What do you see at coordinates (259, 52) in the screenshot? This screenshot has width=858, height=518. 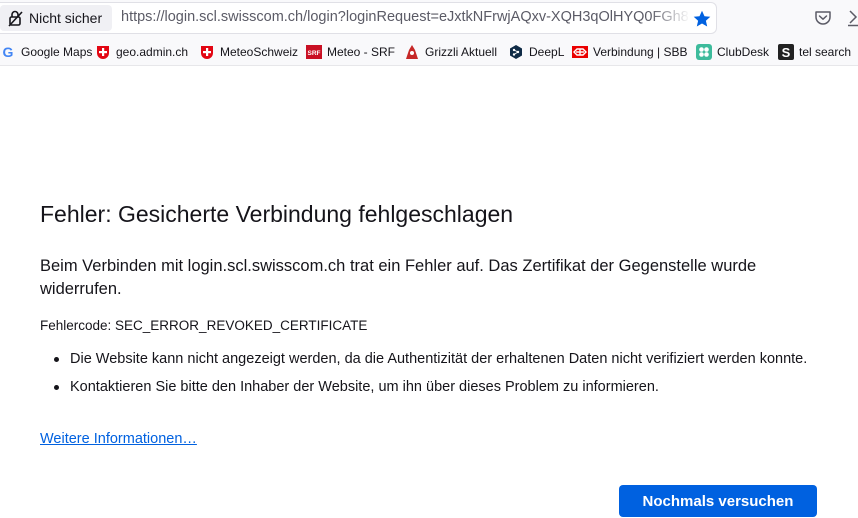 I see `bookmark-label: MeteoSchweiz` at bounding box center [259, 52].